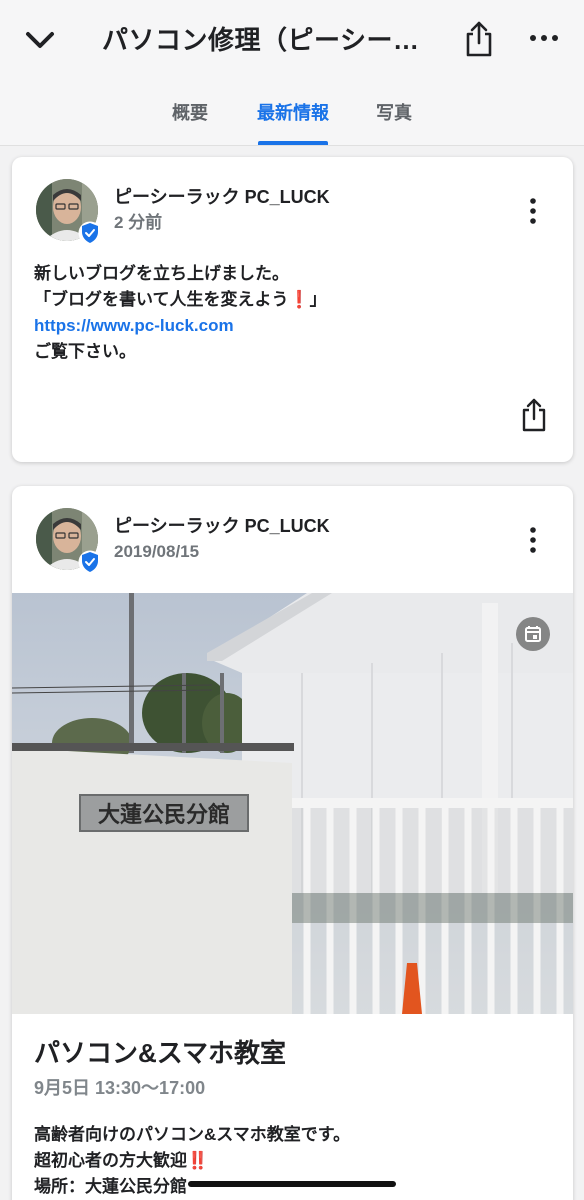 The image size is (584, 1200). What do you see at coordinates (293, 143) in the screenshot?
I see `active-tab-indicator` at bounding box center [293, 143].